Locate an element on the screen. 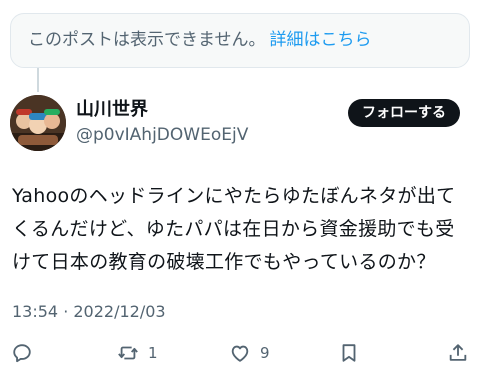 This screenshot has width=480, height=374. retweet-icon is located at coordinates (128, 353).